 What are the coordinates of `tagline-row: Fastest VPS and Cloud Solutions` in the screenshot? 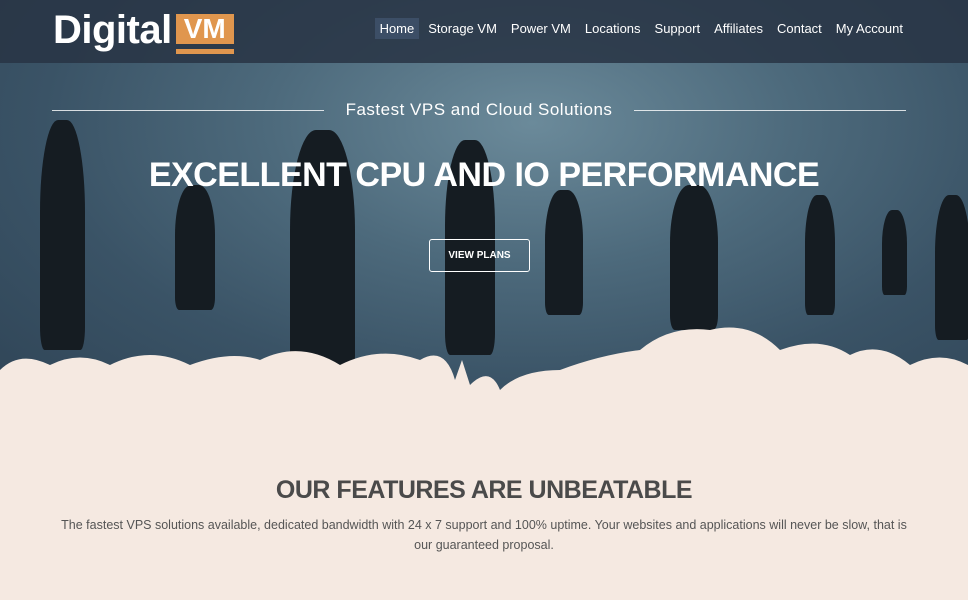 It's located at (479, 110).